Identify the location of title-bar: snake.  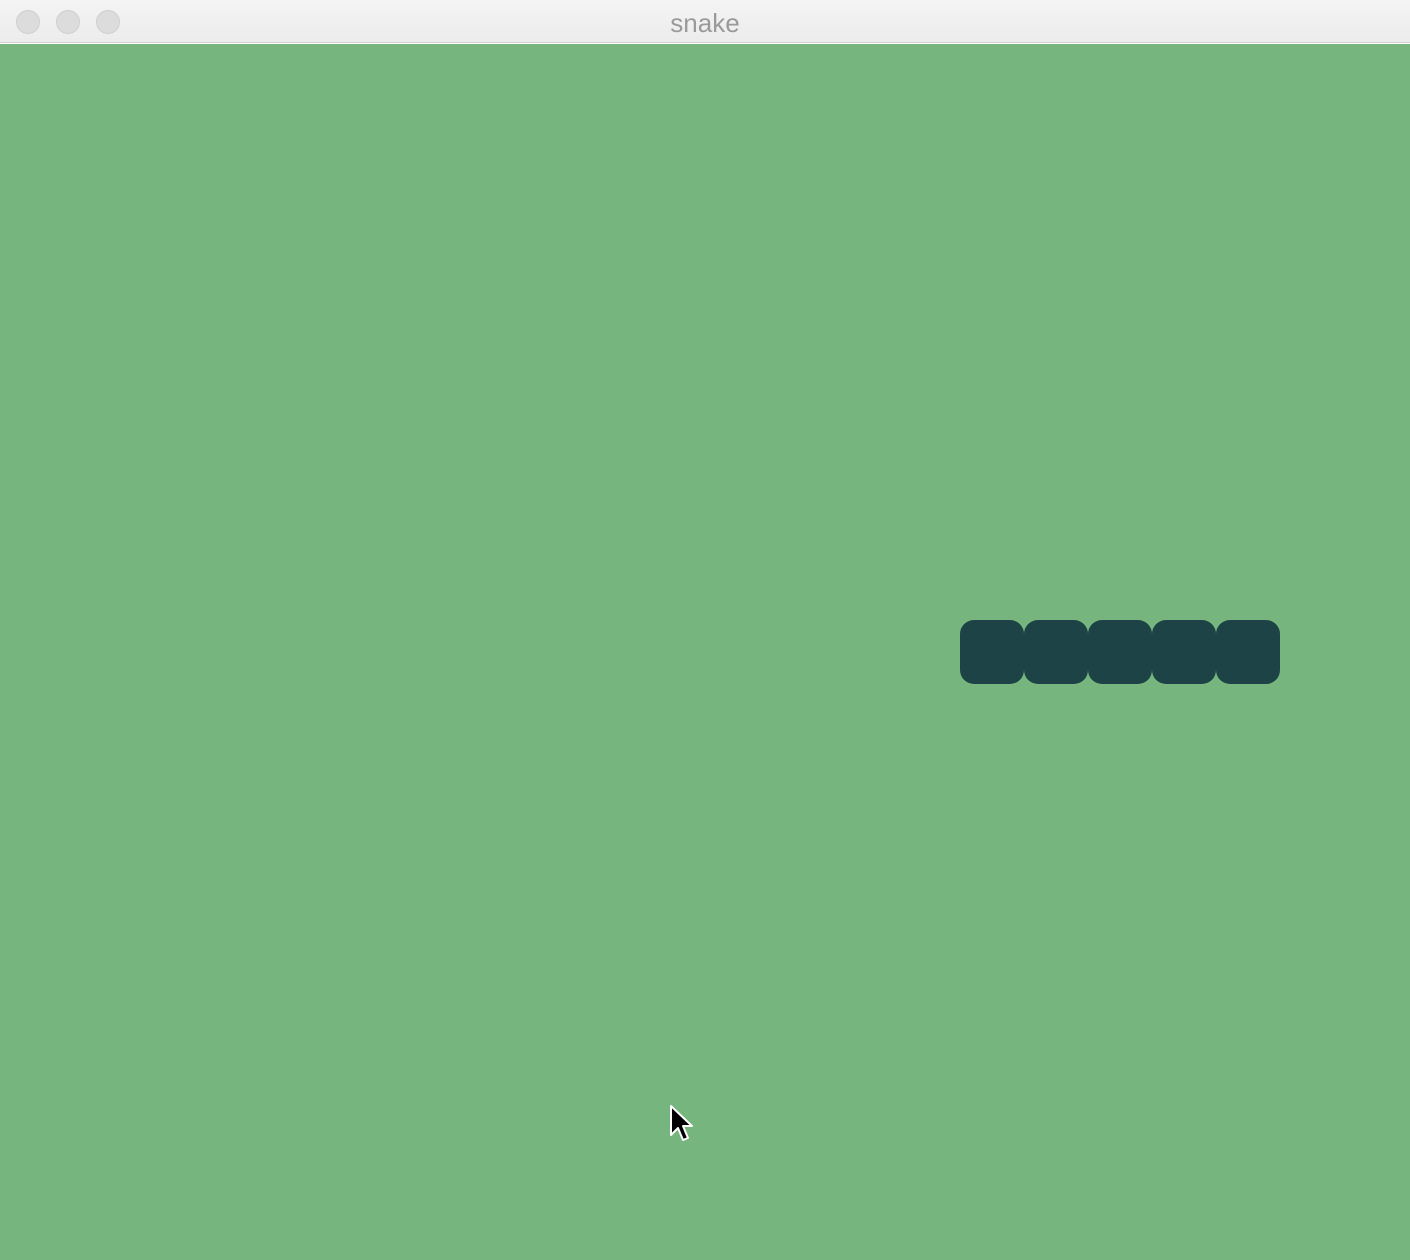
(705, 21).